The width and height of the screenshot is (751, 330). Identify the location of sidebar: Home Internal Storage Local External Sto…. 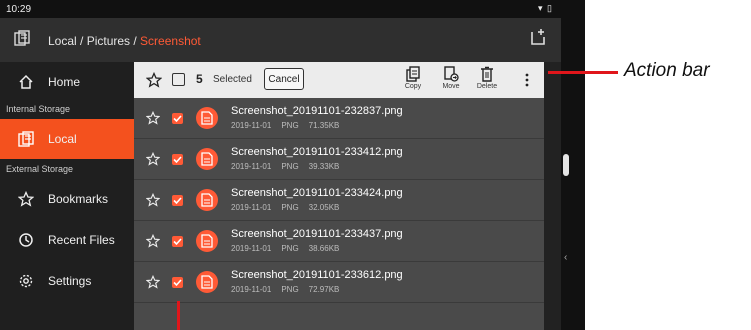
(67, 196).